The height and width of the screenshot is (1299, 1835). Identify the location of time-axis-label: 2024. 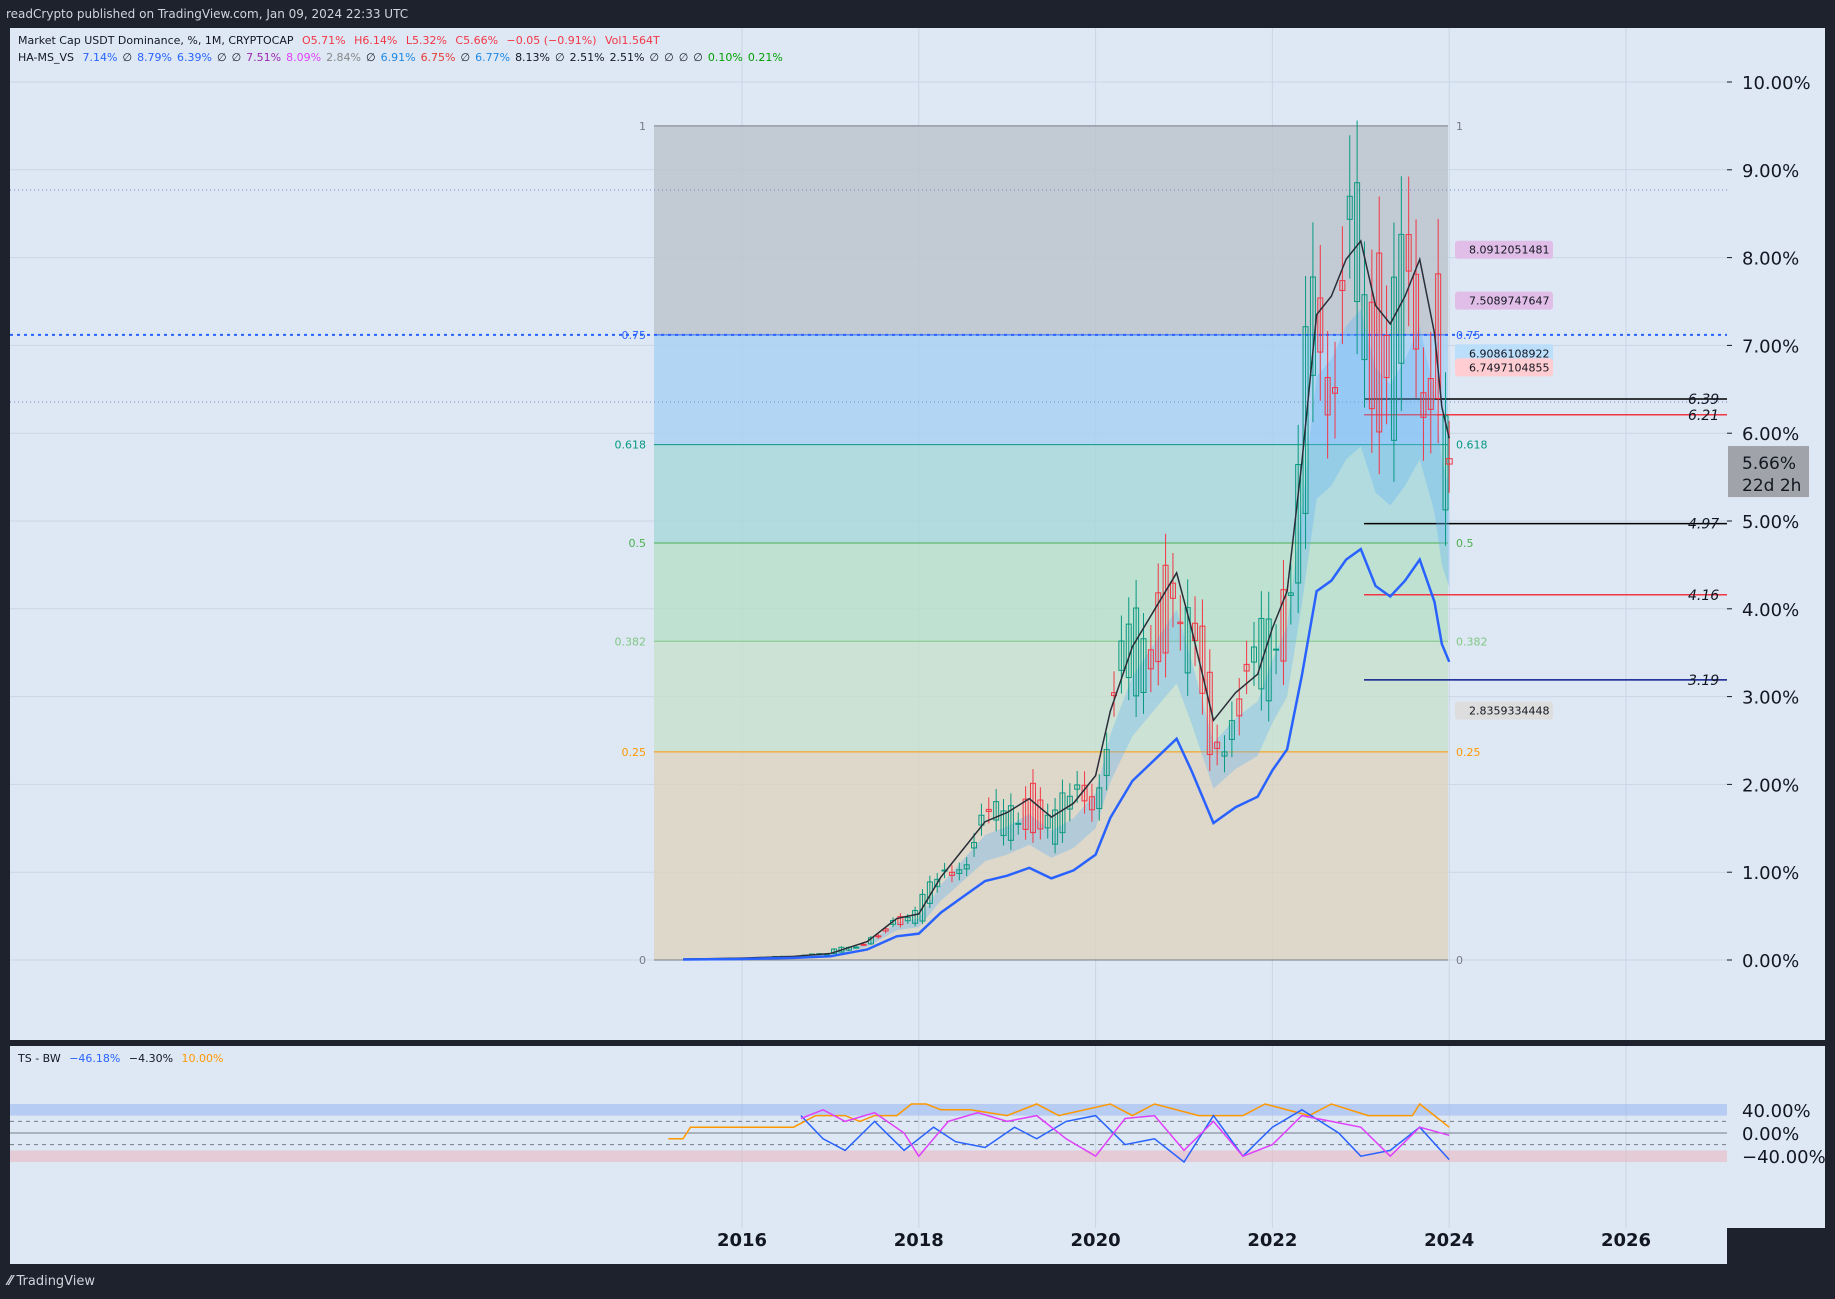
(1449, 1240).